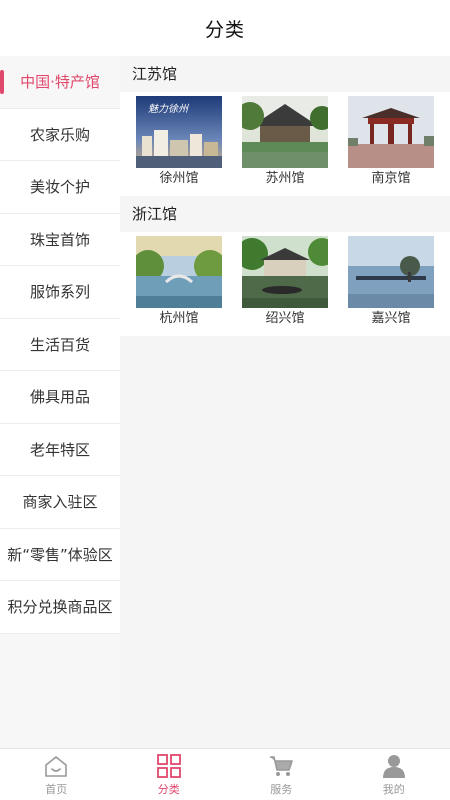  I want to click on top-navigation-bar: 分类, so click(225, 28).